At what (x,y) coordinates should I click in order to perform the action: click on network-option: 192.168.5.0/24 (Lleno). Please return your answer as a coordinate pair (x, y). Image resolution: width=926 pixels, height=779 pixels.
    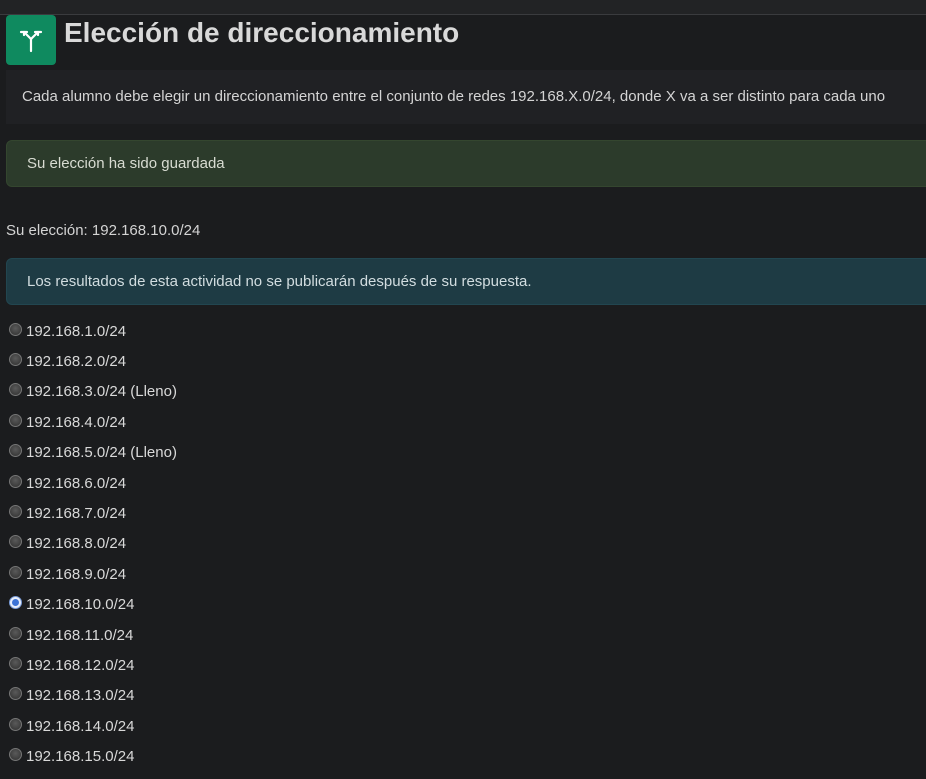
    Looking at the image, I should click on (93, 453).